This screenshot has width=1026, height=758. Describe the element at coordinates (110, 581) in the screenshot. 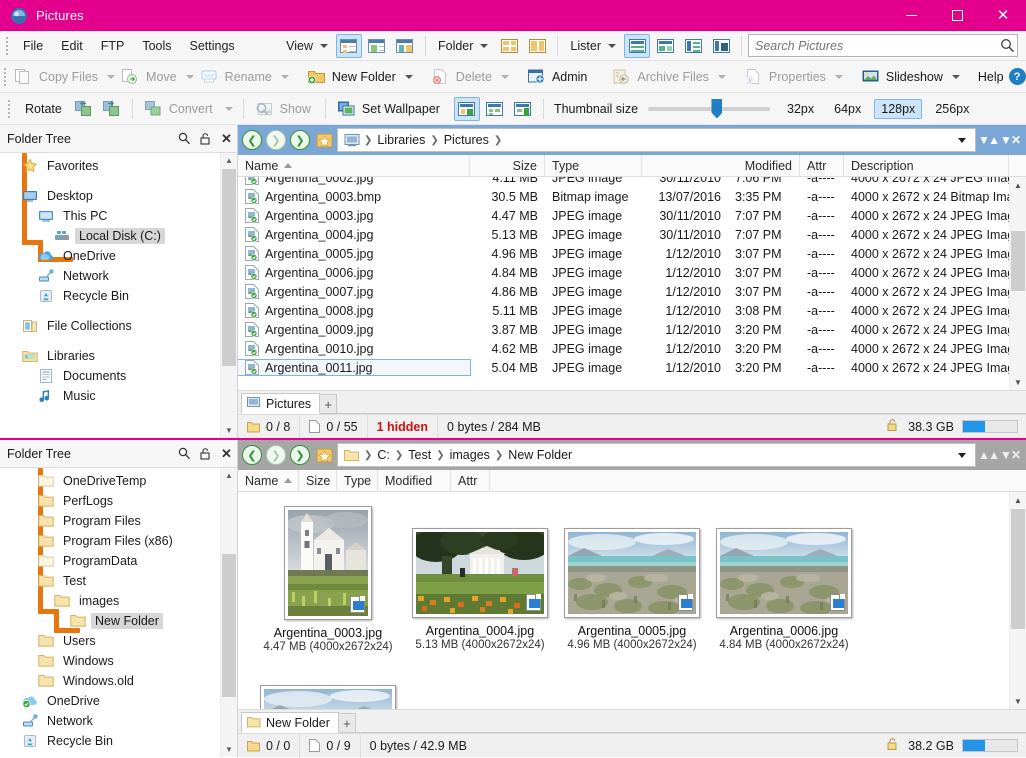

I see `tree-item-test: Test` at that location.